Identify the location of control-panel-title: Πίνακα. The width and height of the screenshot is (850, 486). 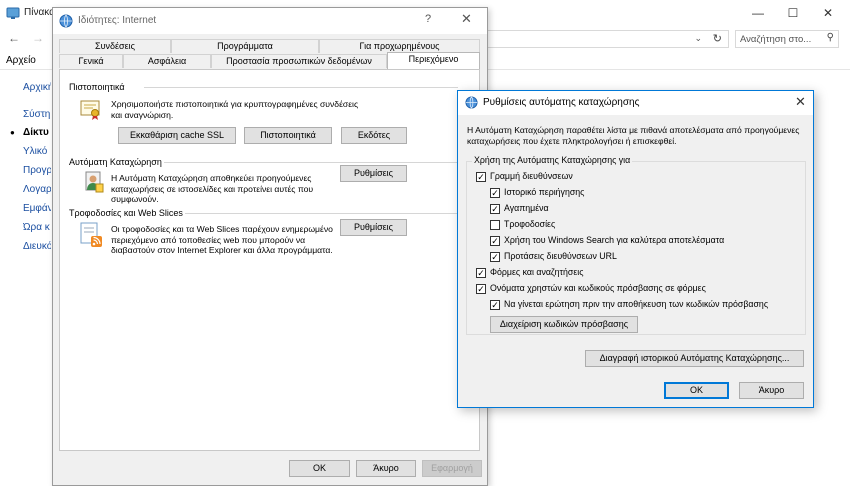
(39, 12).